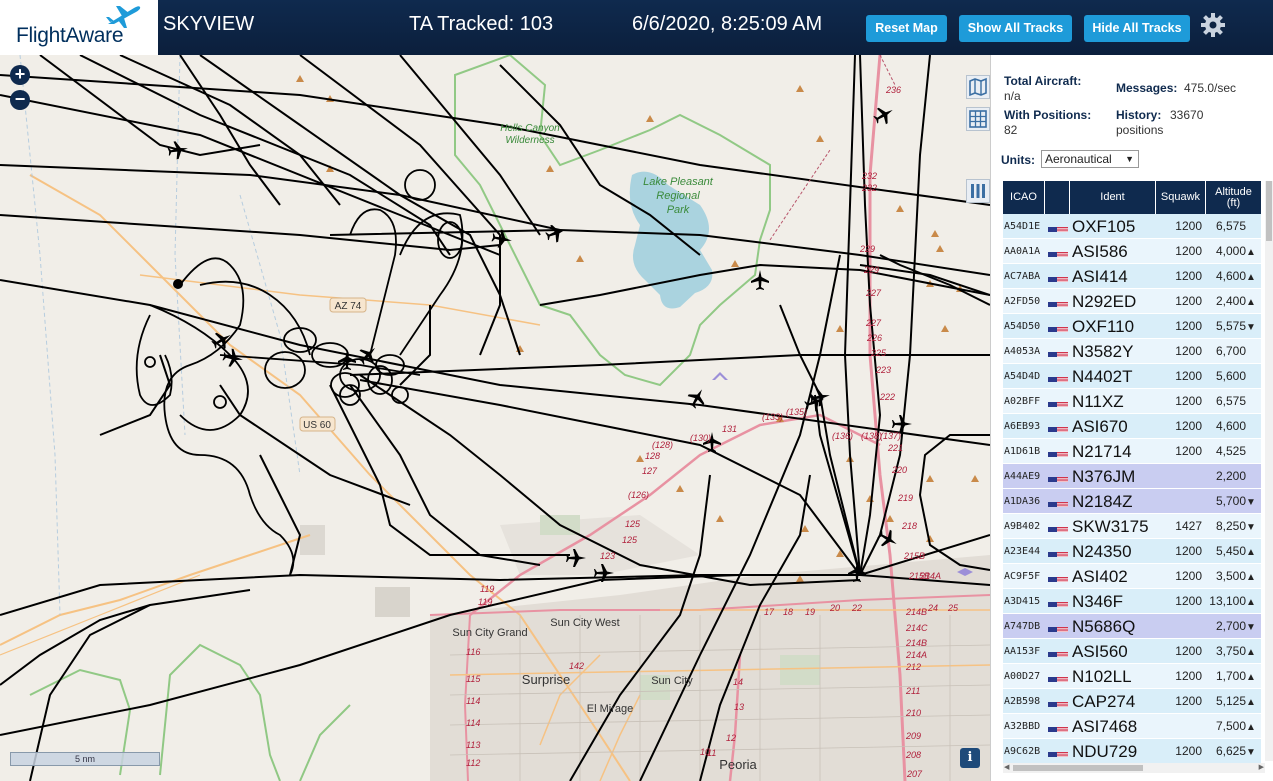 This screenshot has width=1273, height=781. What do you see at coordinates (1269, 471) in the screenshot?
I see `vertical-scrollbar` at bounding box center [1269, 471].